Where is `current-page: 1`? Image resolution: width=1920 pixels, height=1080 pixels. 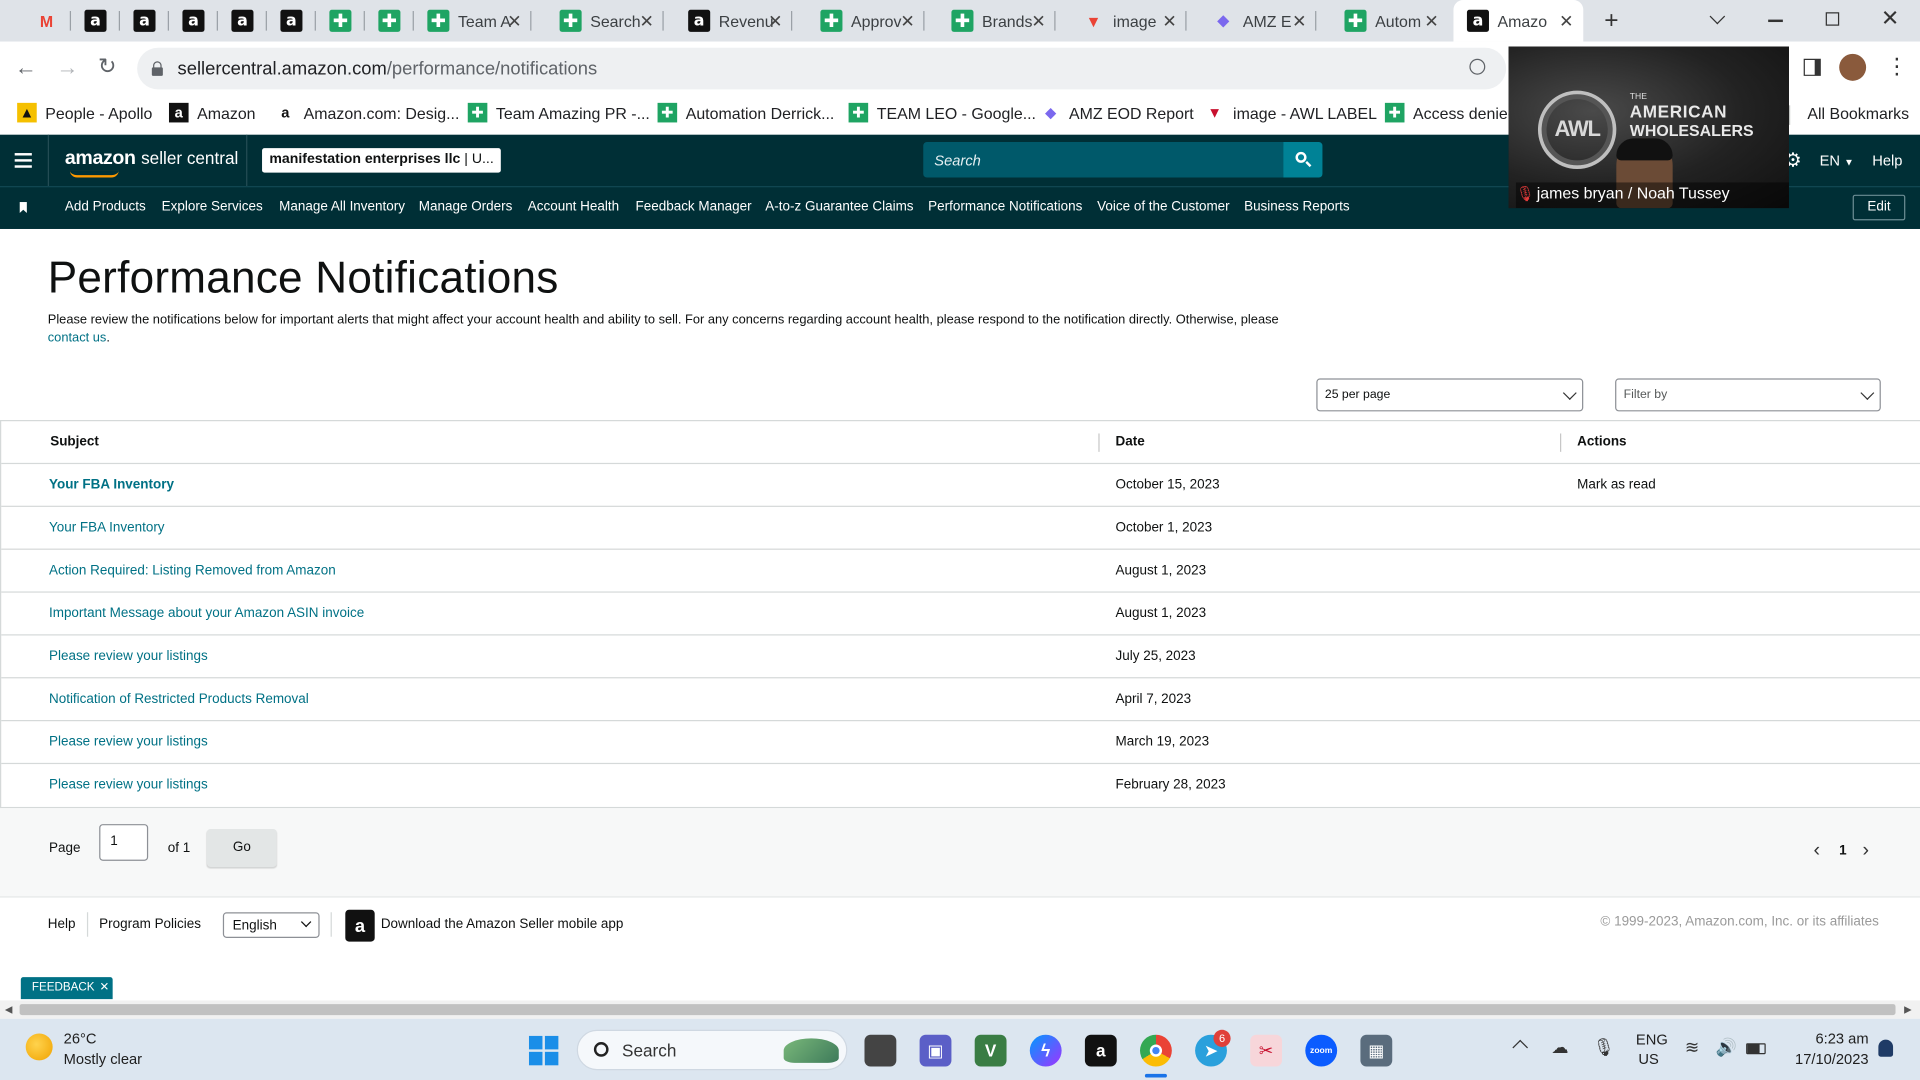 current-page: 1 is located at coordinates (1843, 851).